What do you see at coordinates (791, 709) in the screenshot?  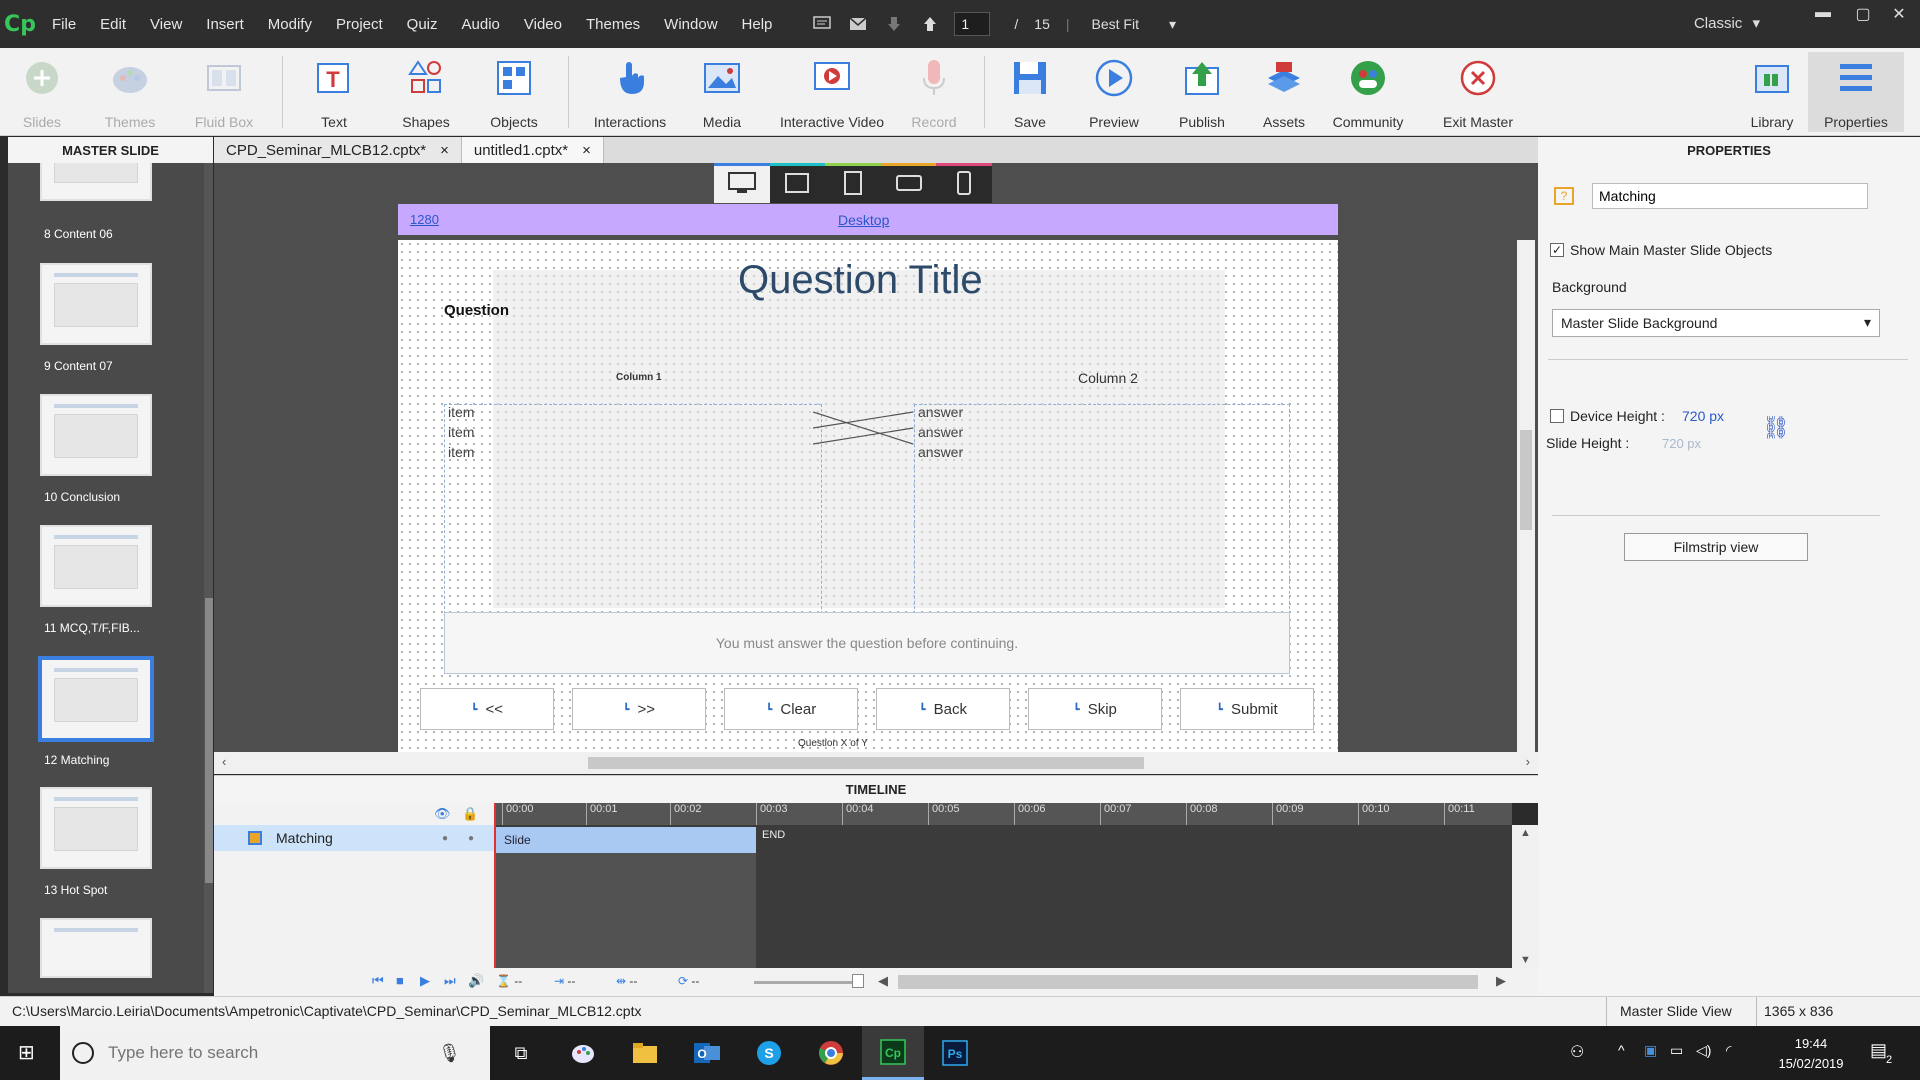 I see `clear-button: ┗ Clear` at bounding box center [791, 709].